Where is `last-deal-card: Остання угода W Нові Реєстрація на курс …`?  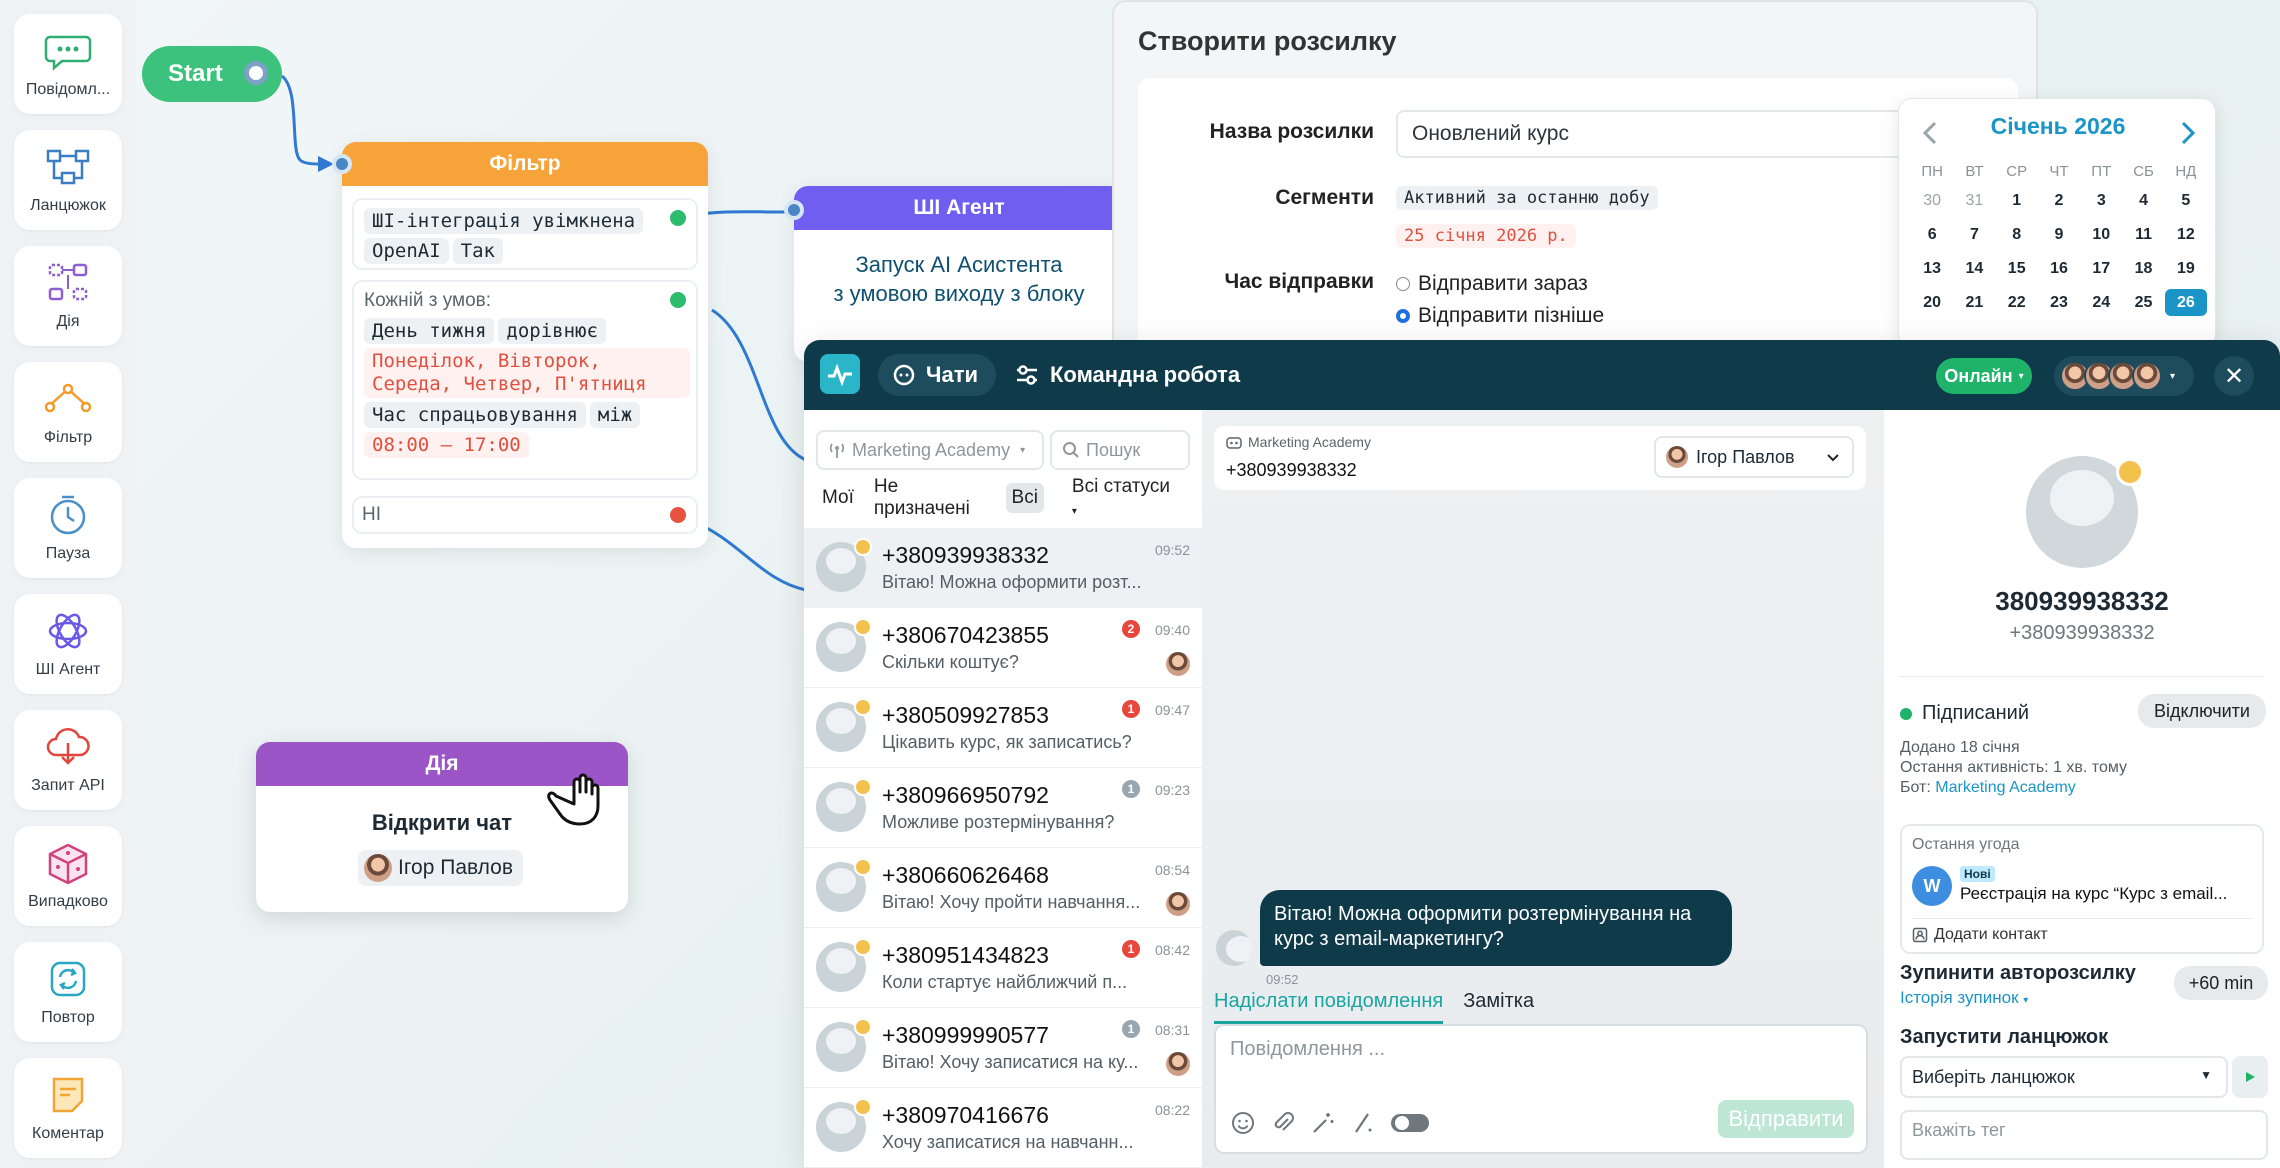 last-deal-card: Остання угода W Нові Реєстрація на курс … is located at coordinates (2082, 889).